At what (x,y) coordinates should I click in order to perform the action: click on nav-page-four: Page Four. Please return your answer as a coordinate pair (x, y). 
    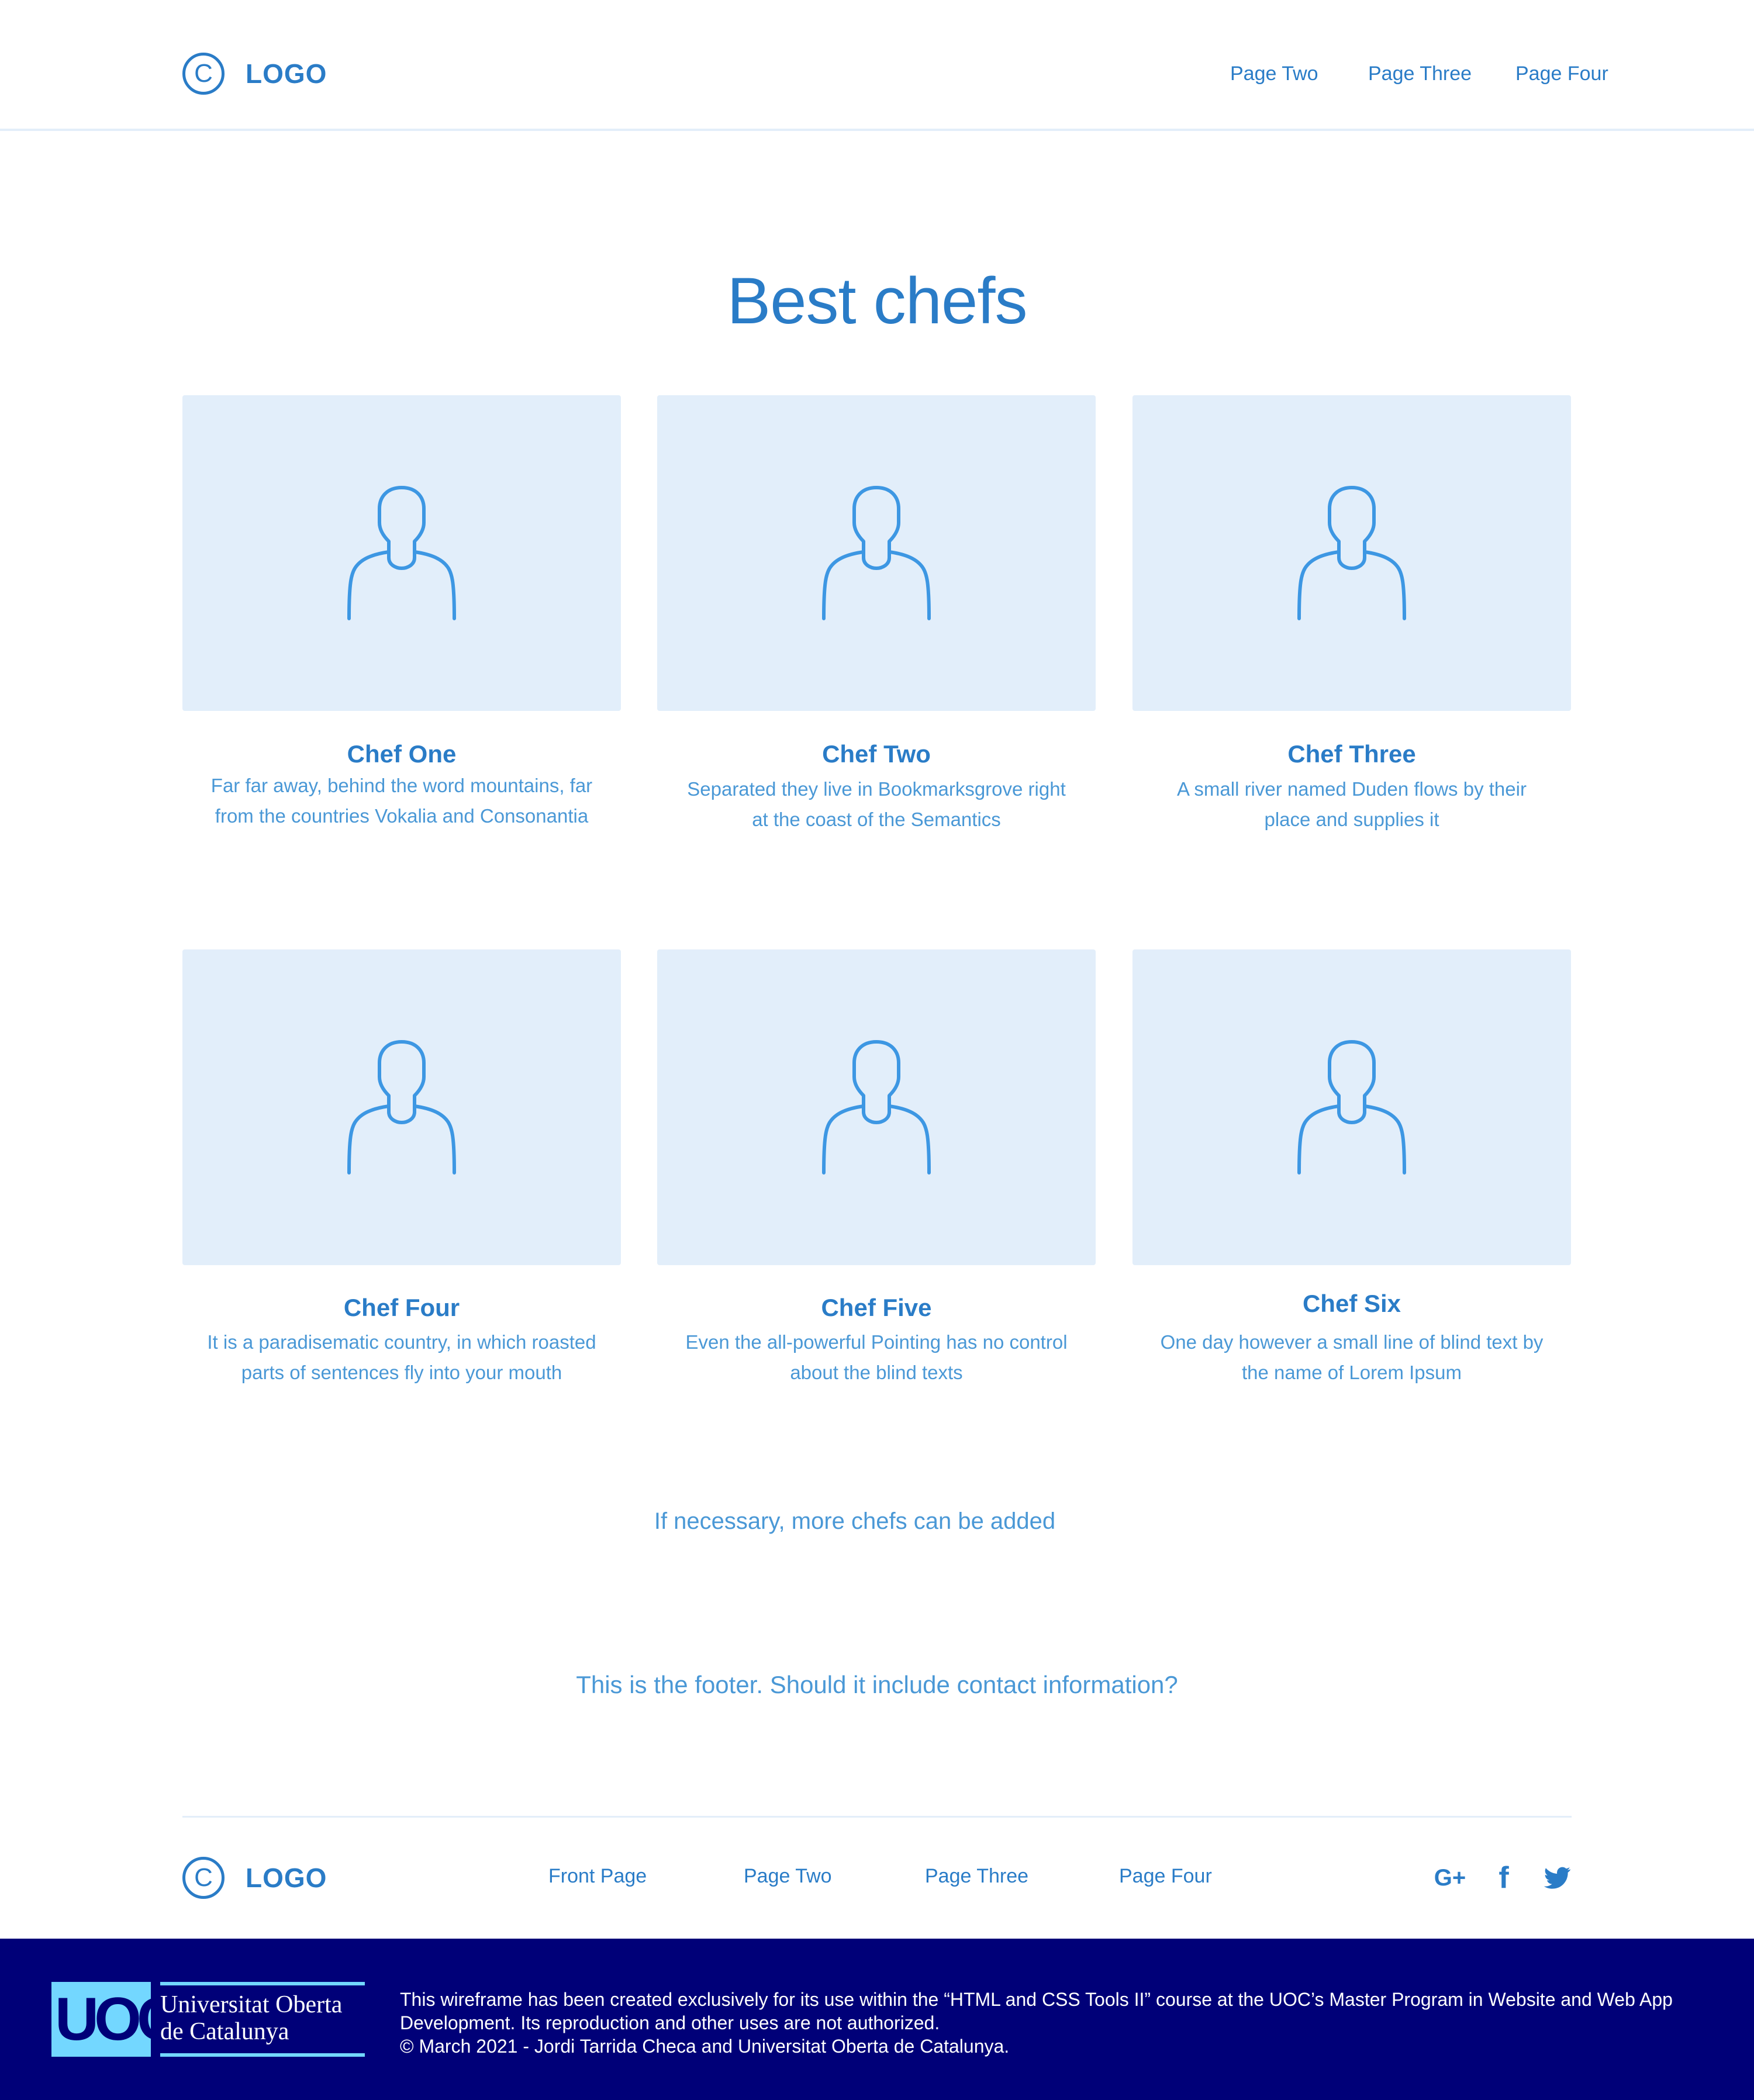
    Looking at the image, I should click on (1561, 74).